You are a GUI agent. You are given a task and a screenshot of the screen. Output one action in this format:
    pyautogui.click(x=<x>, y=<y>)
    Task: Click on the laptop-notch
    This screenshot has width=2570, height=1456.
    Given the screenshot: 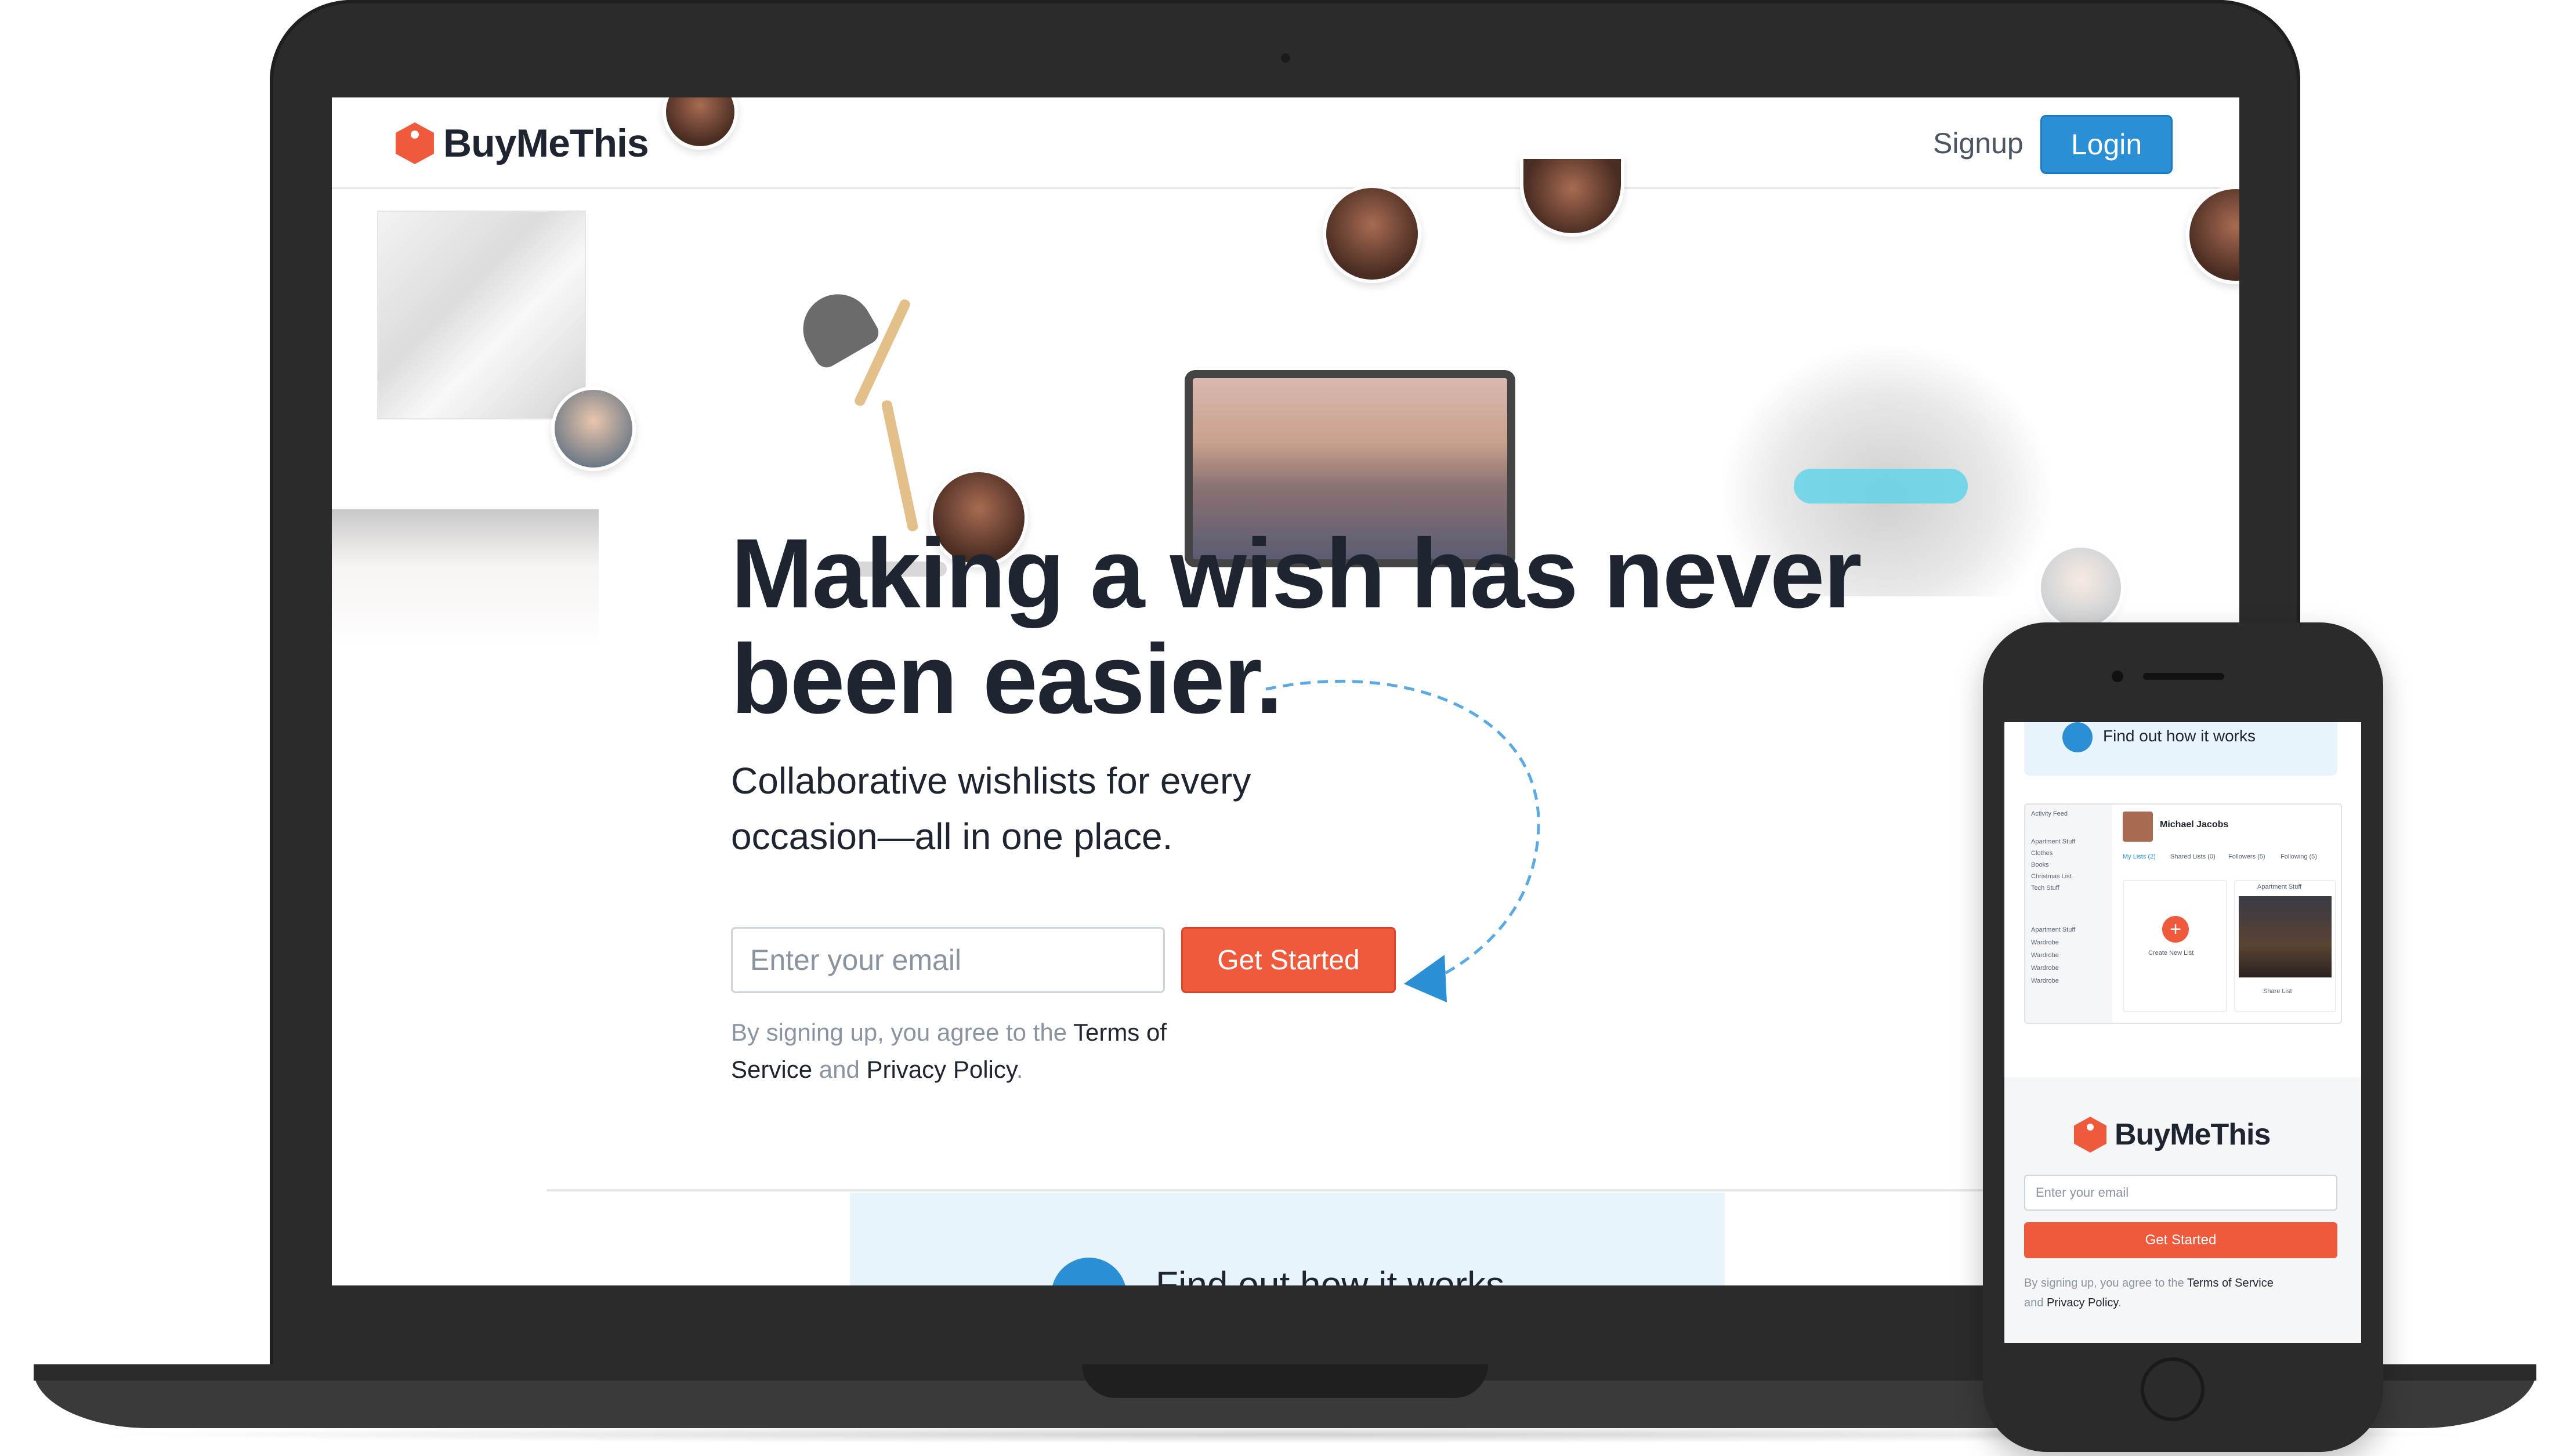 What is the action you would take?
    pyautogui.click(x=1285, y=1381)
    